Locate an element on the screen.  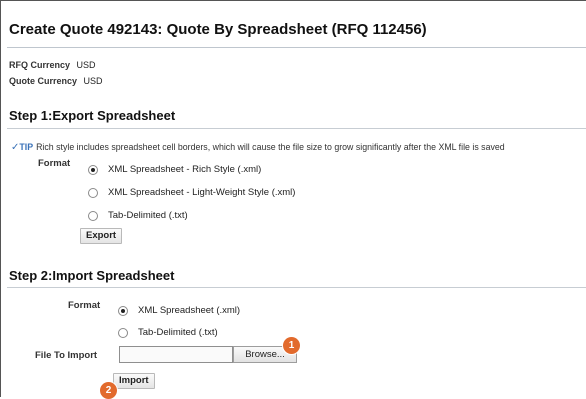
tip-label: TIP is located at coordinates (26, 147).